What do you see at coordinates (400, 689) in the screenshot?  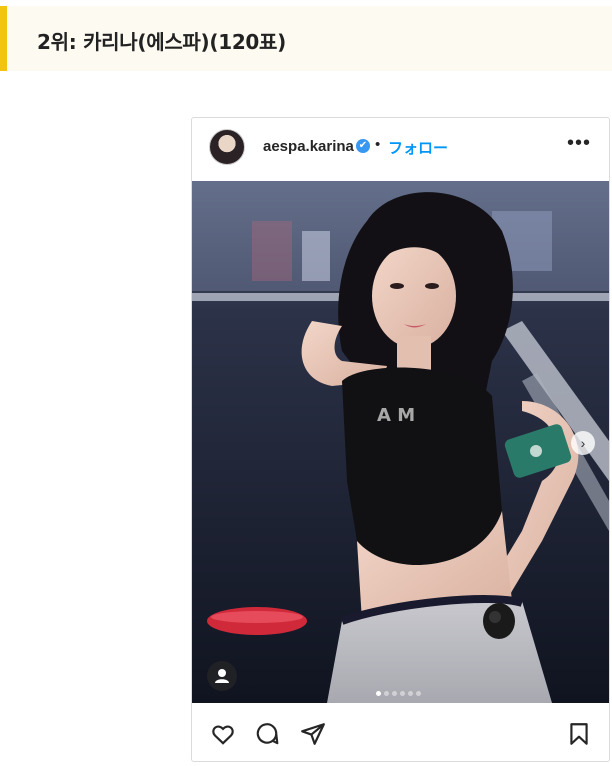 I see `carousel-indicator` at bounding box center [400, 689].